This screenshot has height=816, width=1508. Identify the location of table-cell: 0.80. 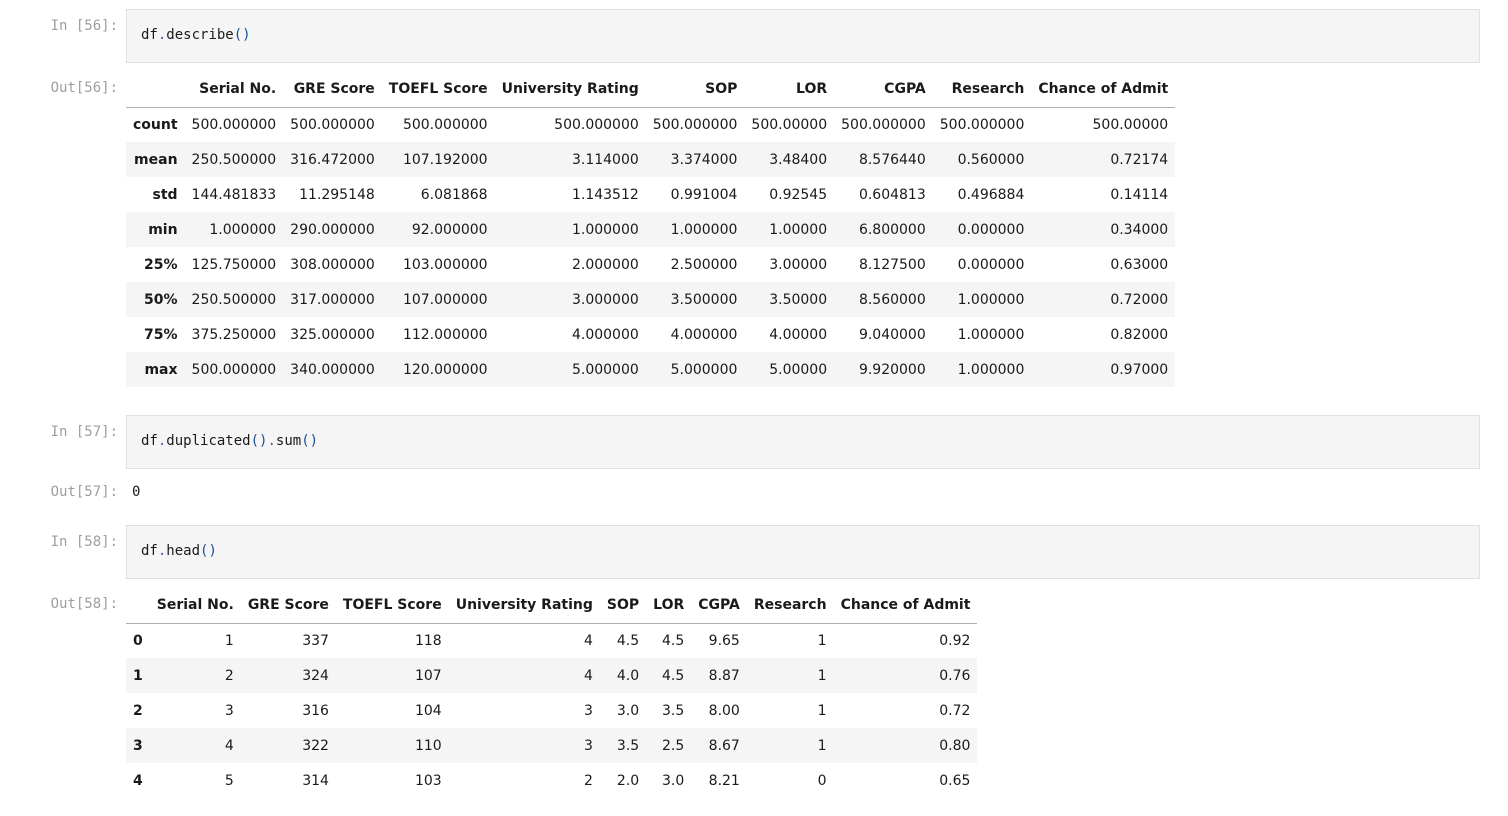
(955, 745).